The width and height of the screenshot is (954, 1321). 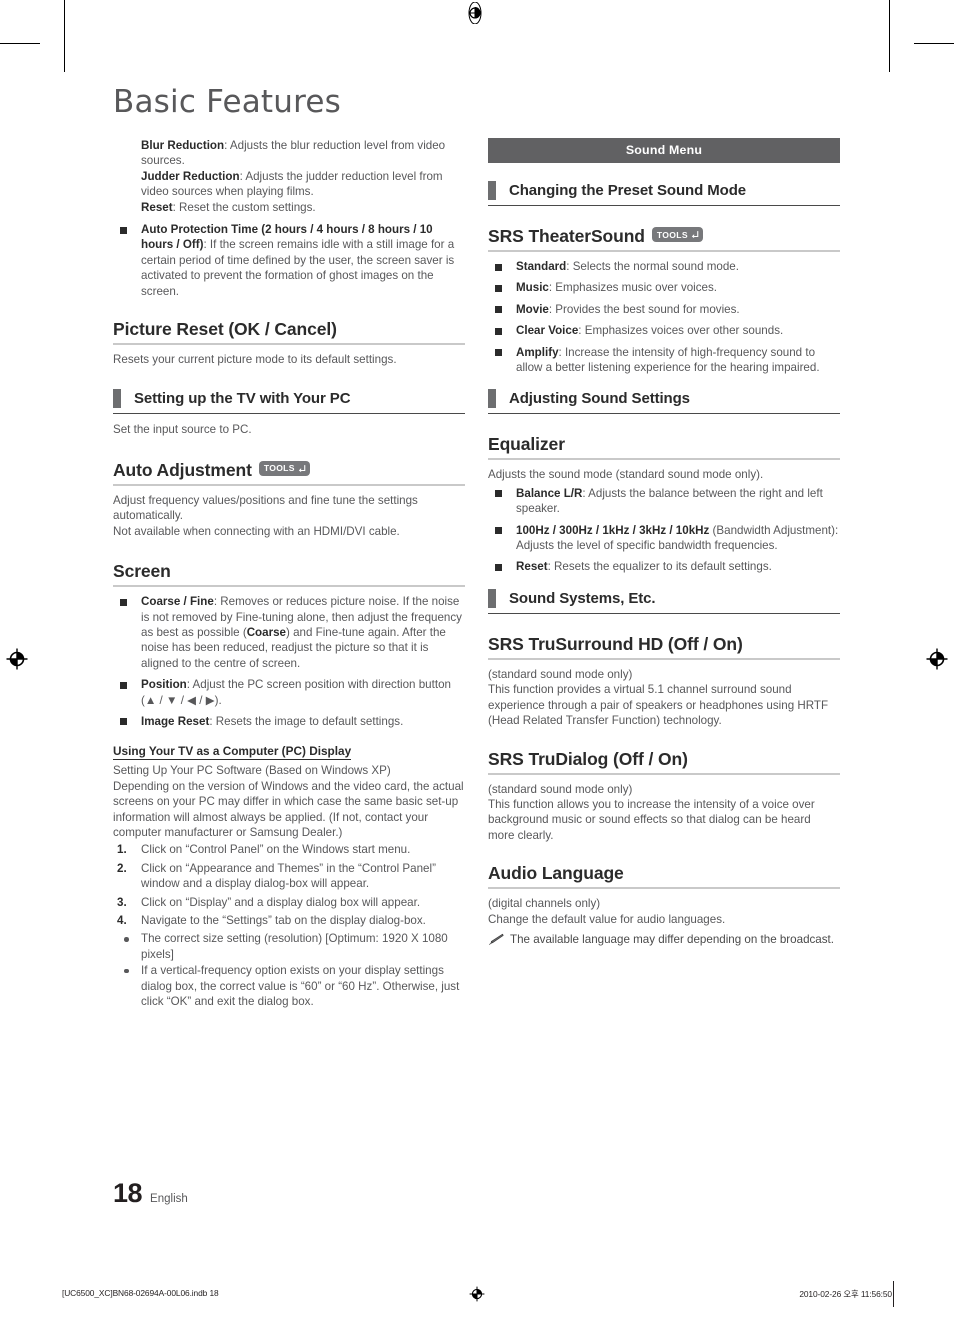 I want to click on term-label: Image Reset, so click(x=175, y=721).